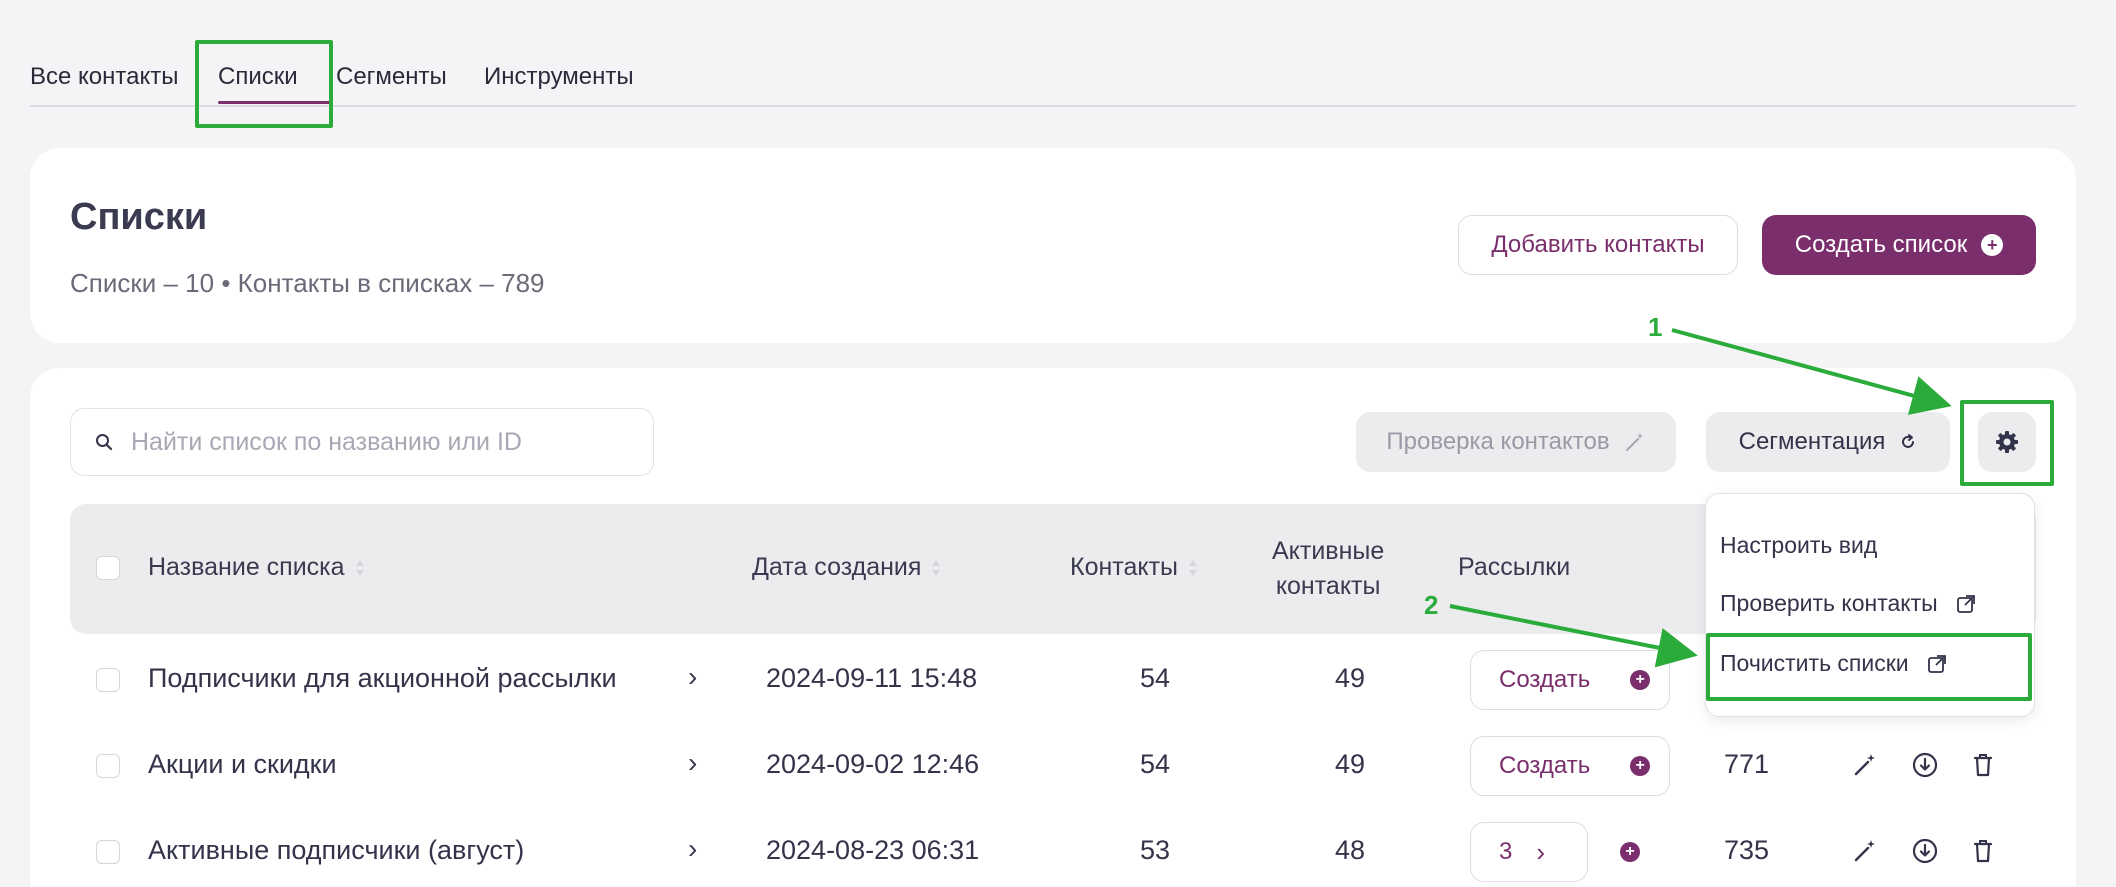 This screenshot has height=887, width=2116. Describe the element at coordinates (1700, 498) in the screenshot. I see `annotation-arrows` at that location.